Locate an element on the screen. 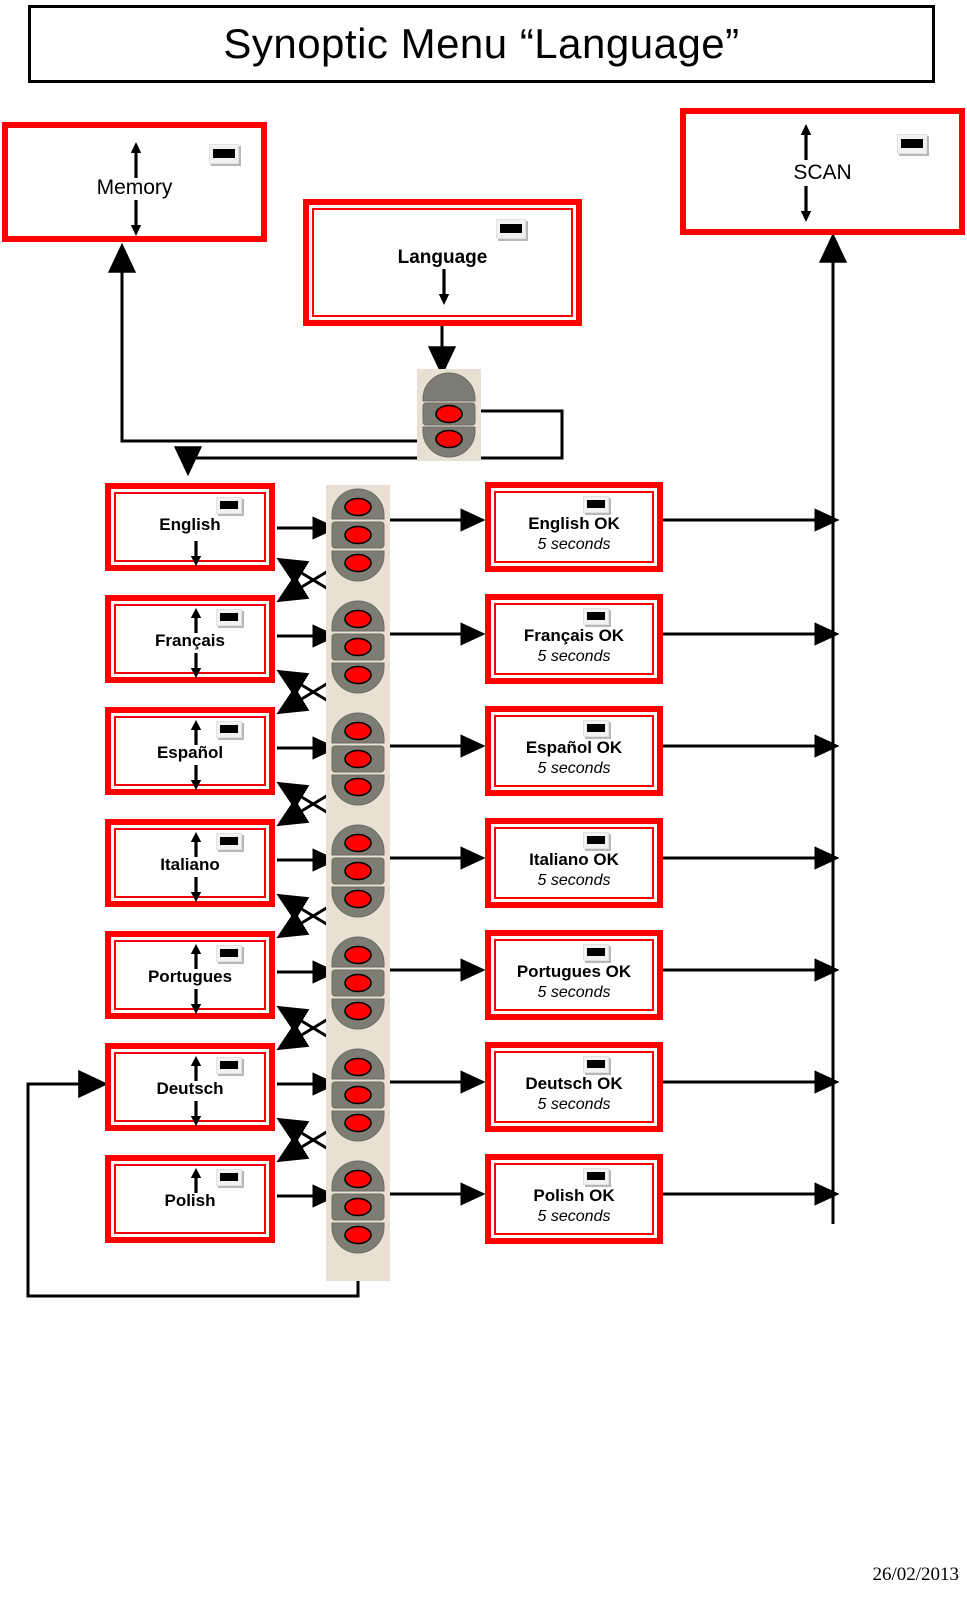  page-title-box: Synoptic Menu “Language” is located at coordinates (481, 44).